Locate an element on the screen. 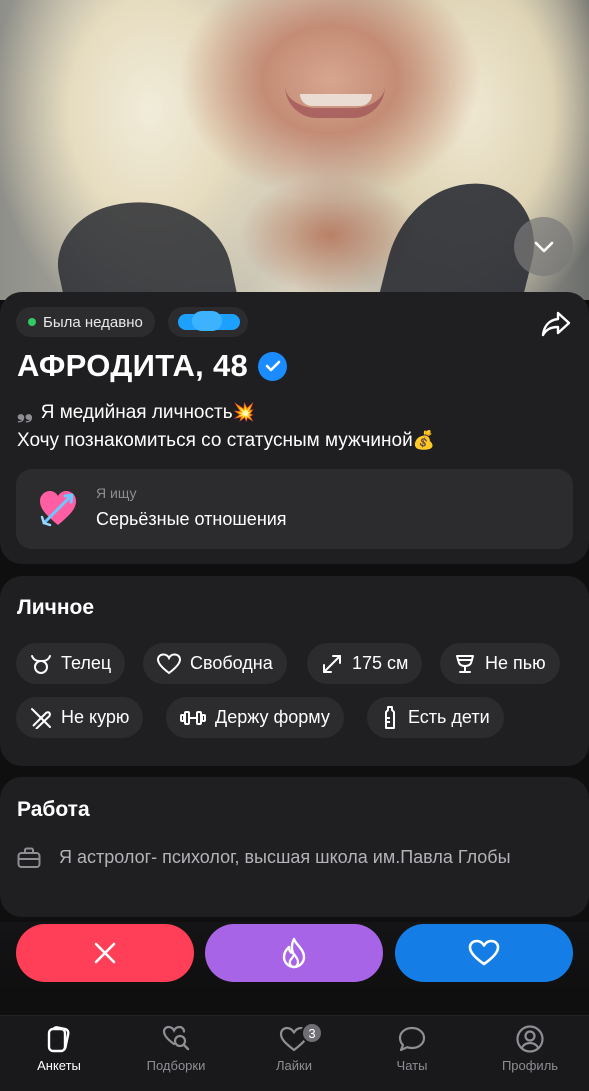 This screenshot has width=589, height=1091. nav-item-collections: Подборки is located at coordinates (176, 1048).